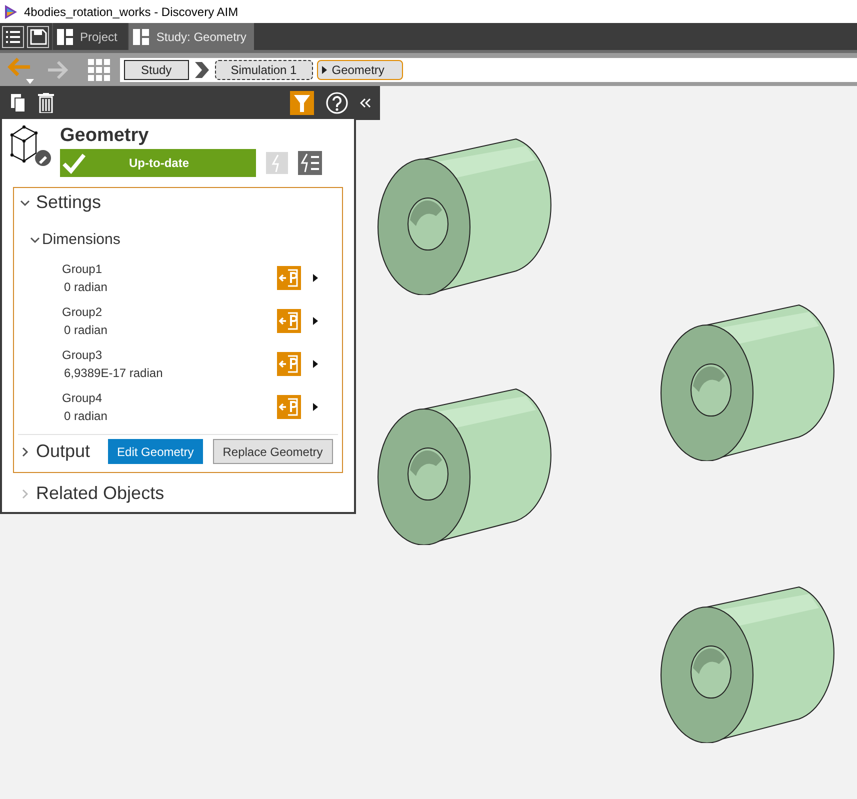  What do you see at coordinates (74, 163) in the screenshot?
I see `checkmark-icon` at bounding box center [74, 163].